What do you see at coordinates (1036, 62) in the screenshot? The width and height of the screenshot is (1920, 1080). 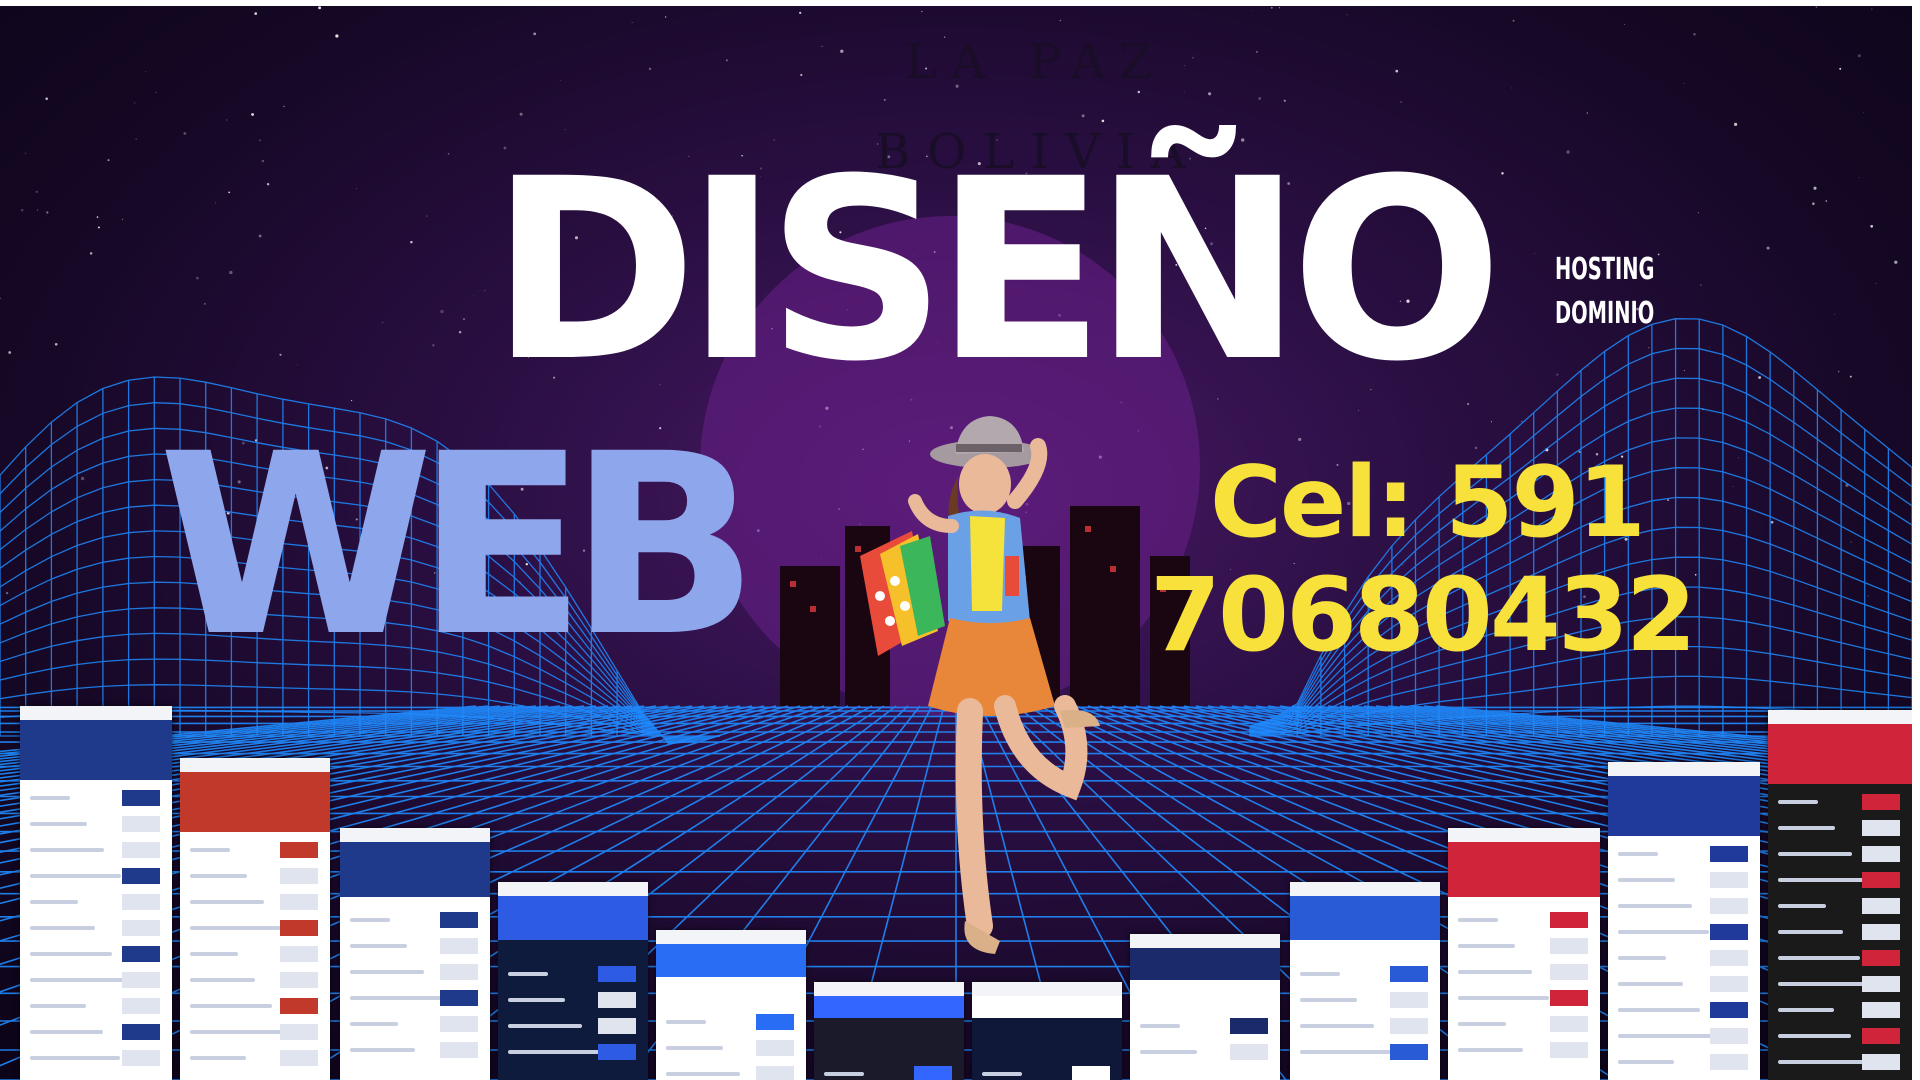 I see `location-city: LA PAZ` at bounding box center [1036, 62].